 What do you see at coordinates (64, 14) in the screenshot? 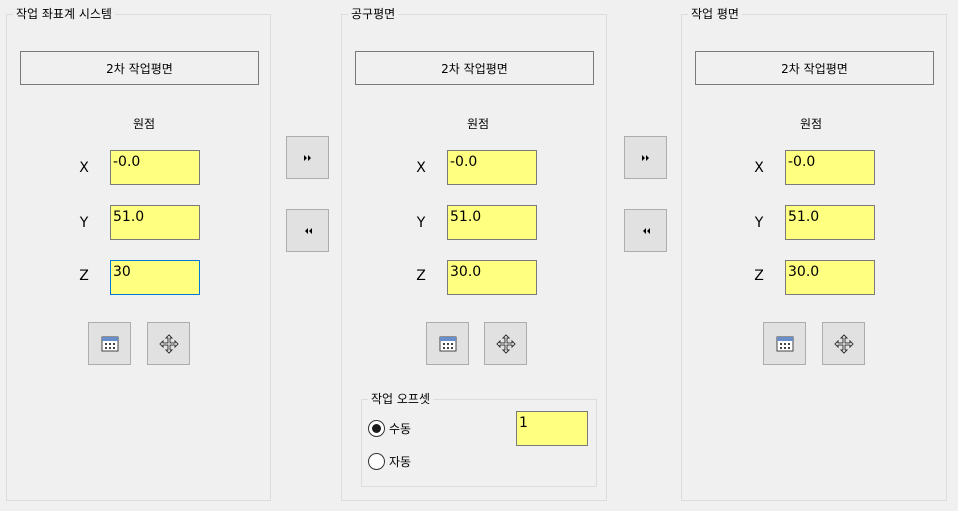
I see `panel-title: 작업 좌표계 시스템` at bounding box center [64, 14].